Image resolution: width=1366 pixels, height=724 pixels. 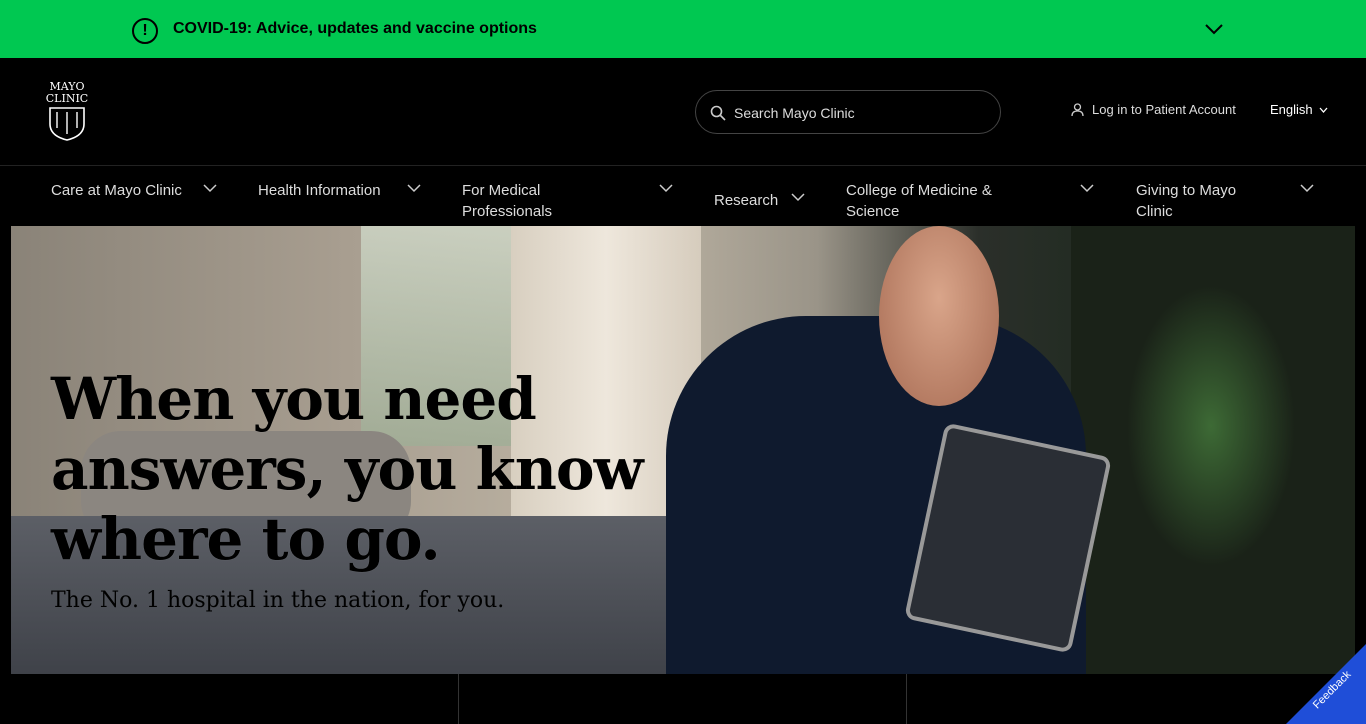 I want to click on feedback-tab, so click(x=1326, y=684).